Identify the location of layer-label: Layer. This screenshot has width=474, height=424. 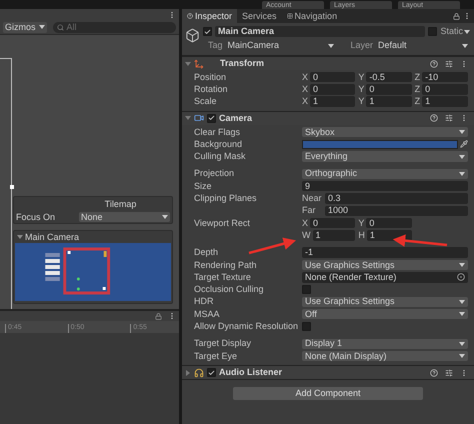
(362, 45).